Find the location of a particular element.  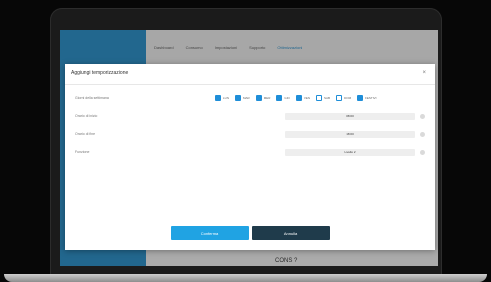

day-checkbox-ven: VEN is located at coordinates (303, 98).